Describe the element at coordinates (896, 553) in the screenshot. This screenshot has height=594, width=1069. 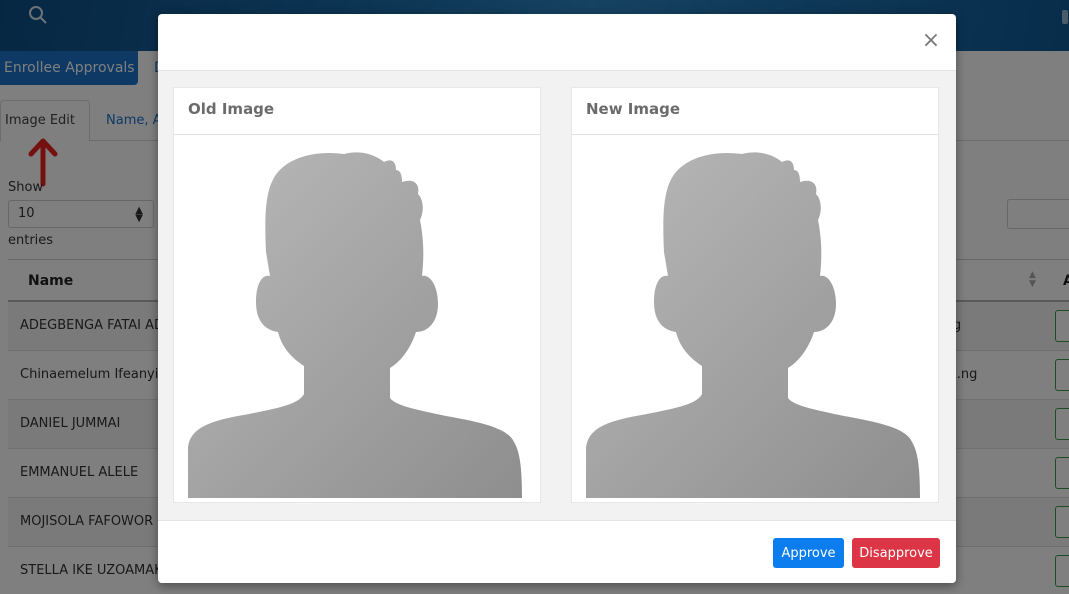
I see `disapprove-button: Disapprove` at that location.